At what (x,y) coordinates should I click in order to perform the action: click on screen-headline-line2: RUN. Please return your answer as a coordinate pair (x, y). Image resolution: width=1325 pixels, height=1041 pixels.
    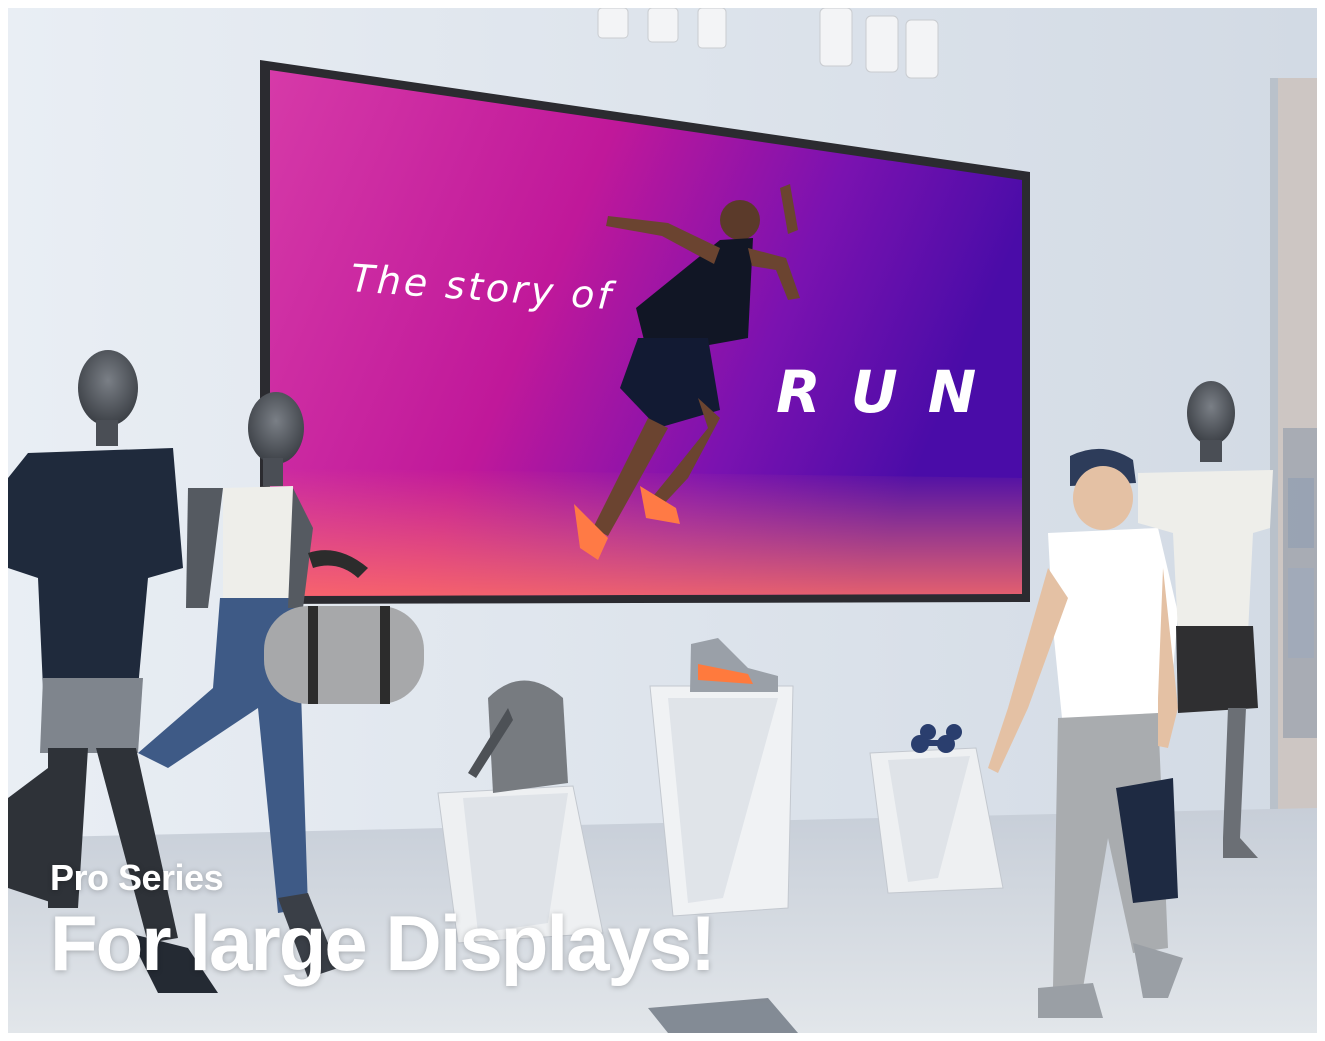
    Looking at the image, I should click on (891, 392).